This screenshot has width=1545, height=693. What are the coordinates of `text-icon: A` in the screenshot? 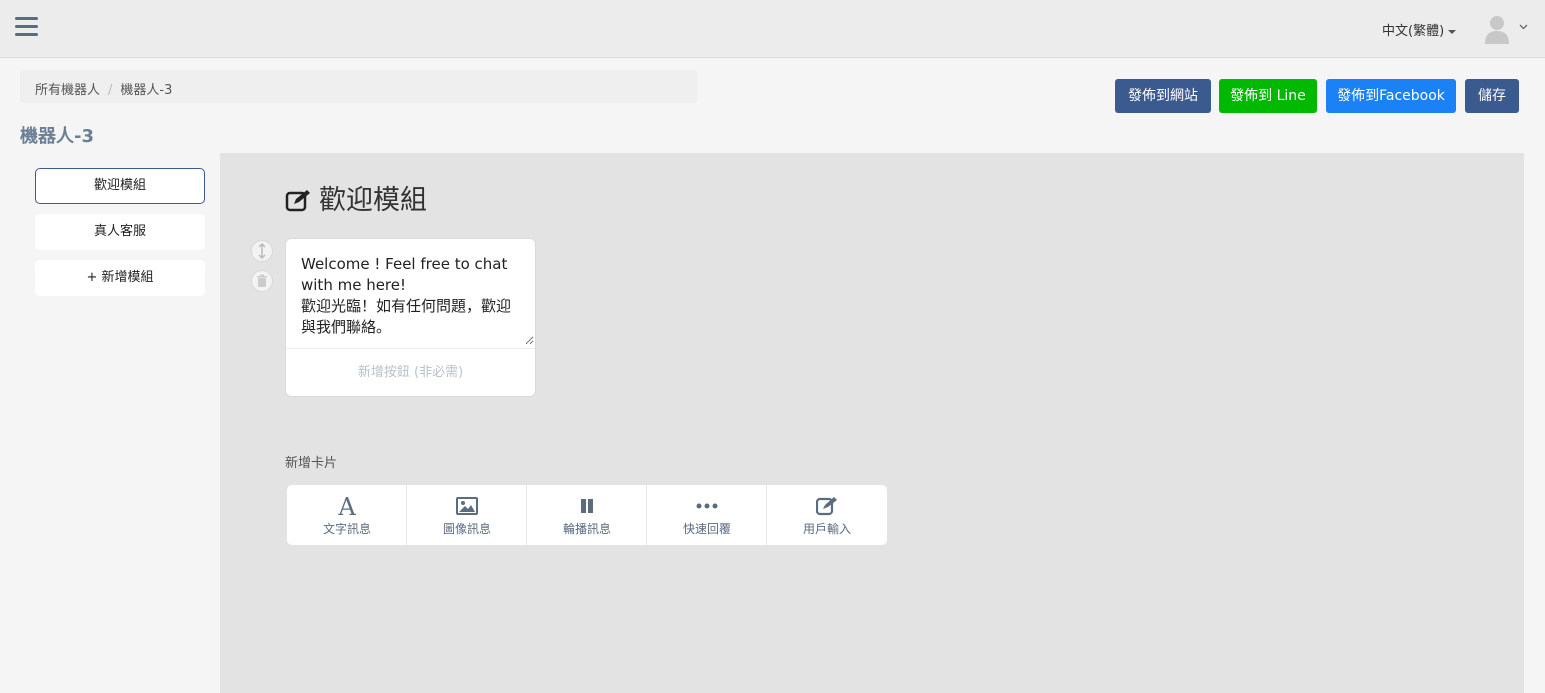 It's located at (347, 506).